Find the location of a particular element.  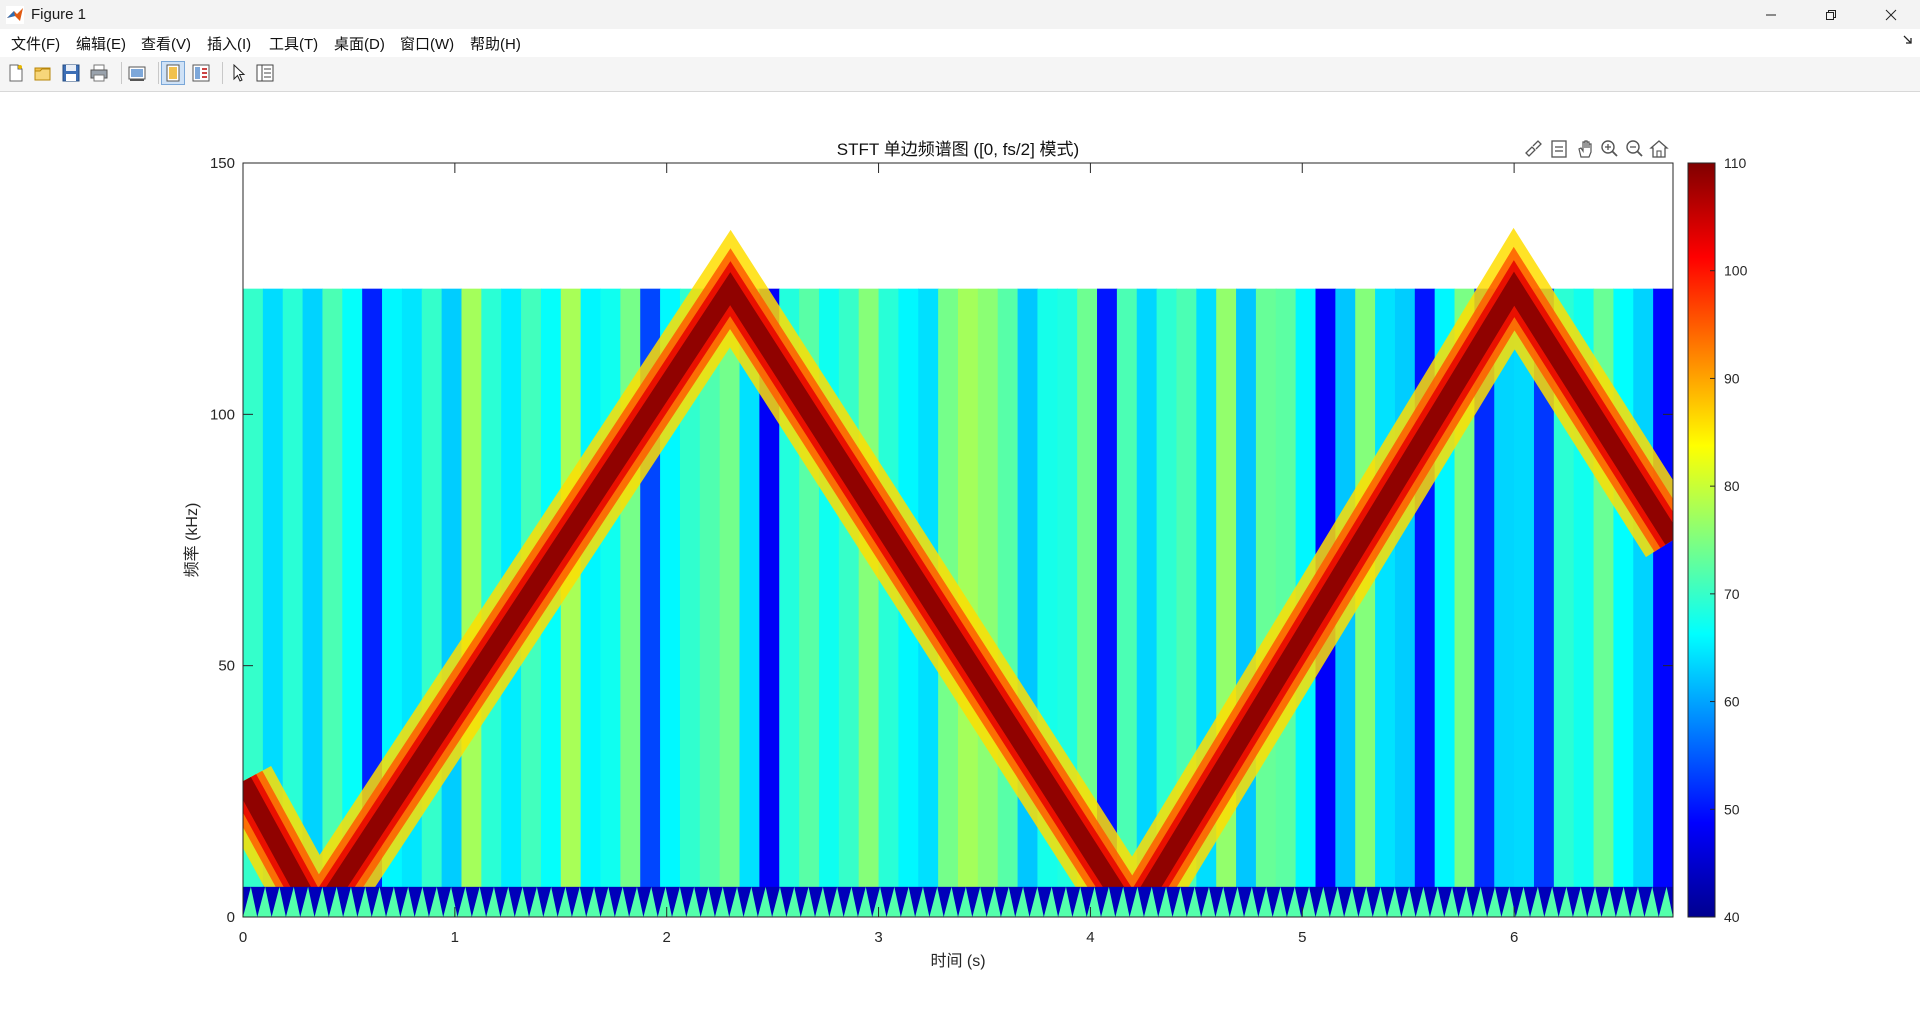

x-tick-label: 5 is located at coordinates (1302, 937).